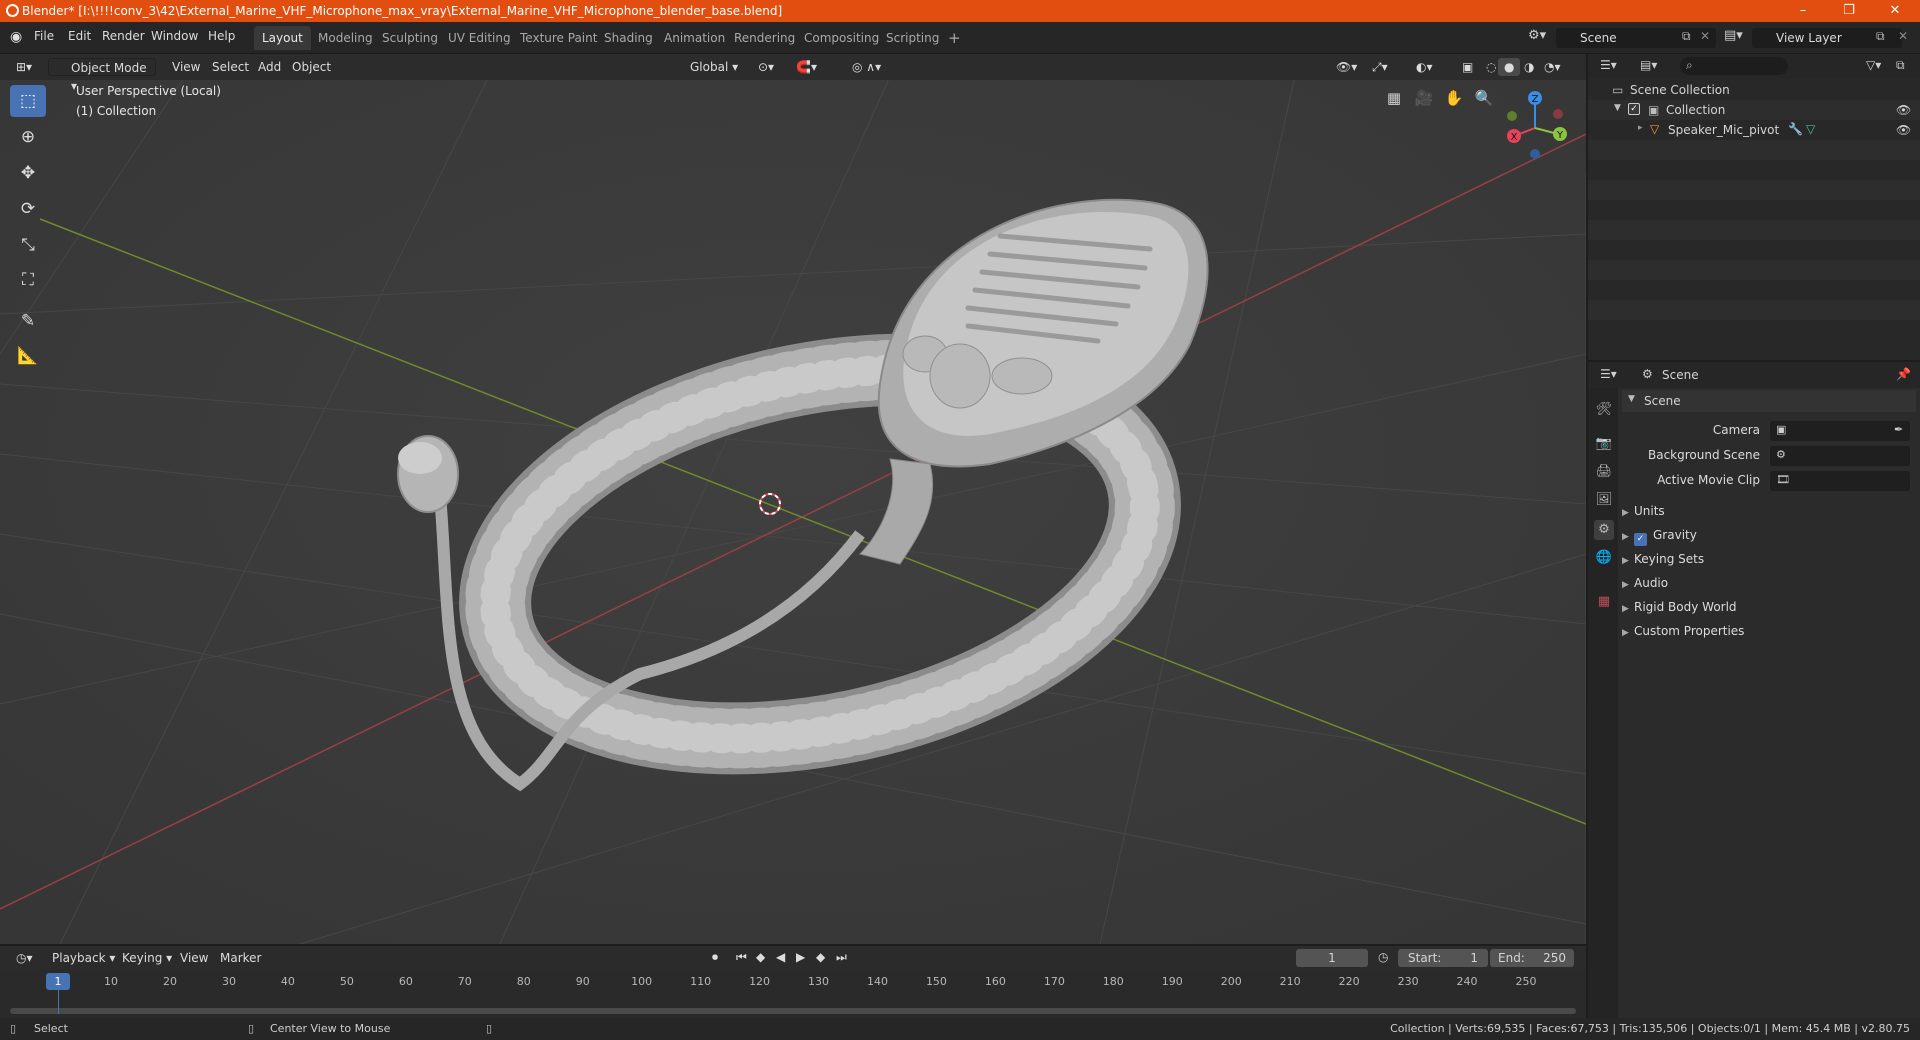 The image size is (1920, 1040). What do you see at coordinates (1484, 98) in the screenshot?
I see `zoom-icon: 🔍` at bounding box center [1484, 98].